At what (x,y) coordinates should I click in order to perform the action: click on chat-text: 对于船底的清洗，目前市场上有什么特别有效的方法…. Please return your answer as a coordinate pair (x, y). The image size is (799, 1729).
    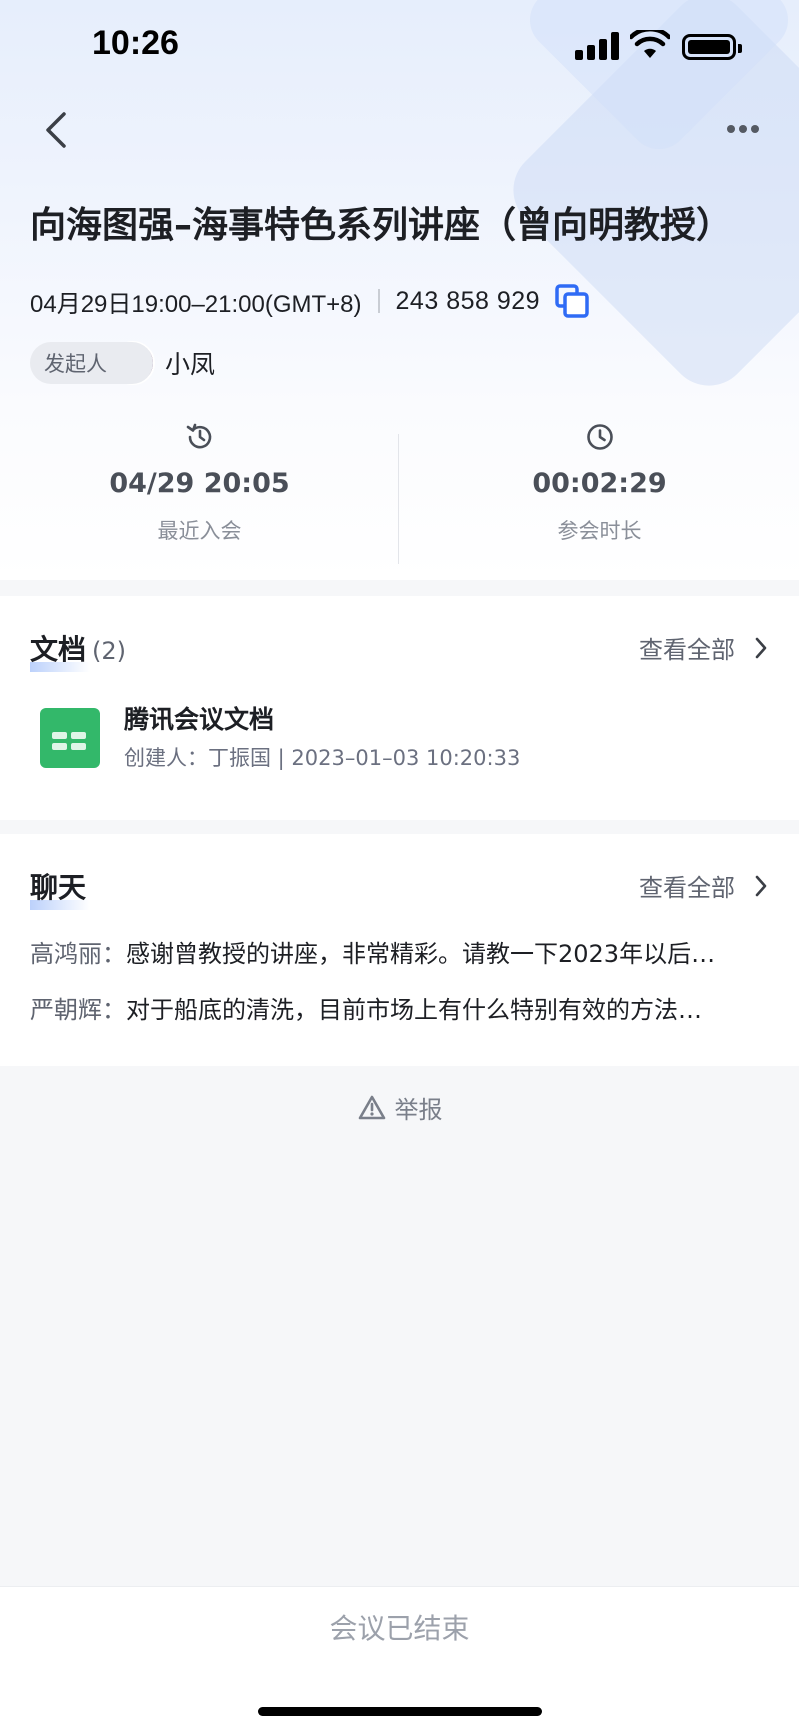
    Looking at the image, I should click on (414, 1010).